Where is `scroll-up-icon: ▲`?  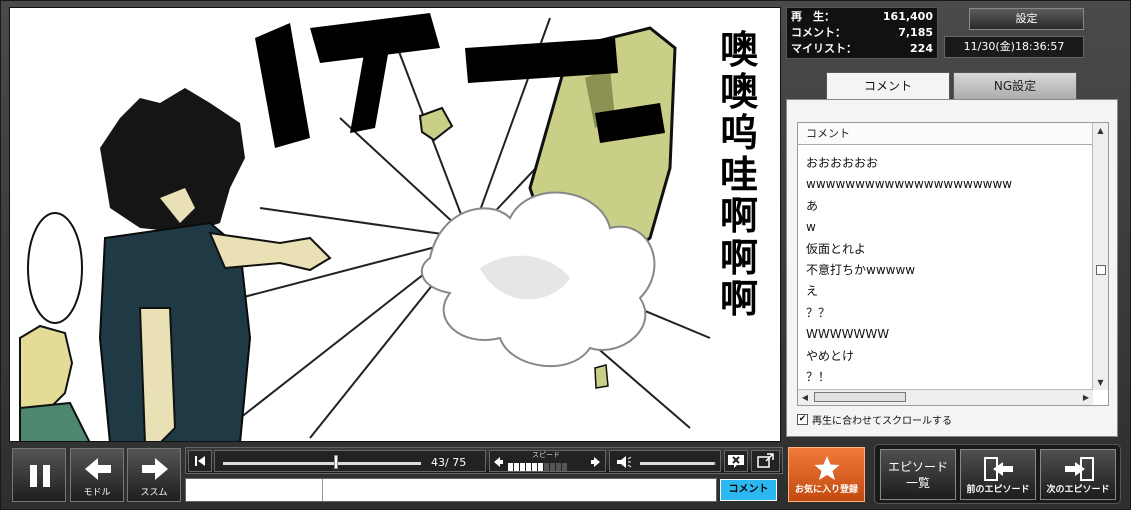
scroll-up-icon: ▲ is located at coordinates (1100, 130).